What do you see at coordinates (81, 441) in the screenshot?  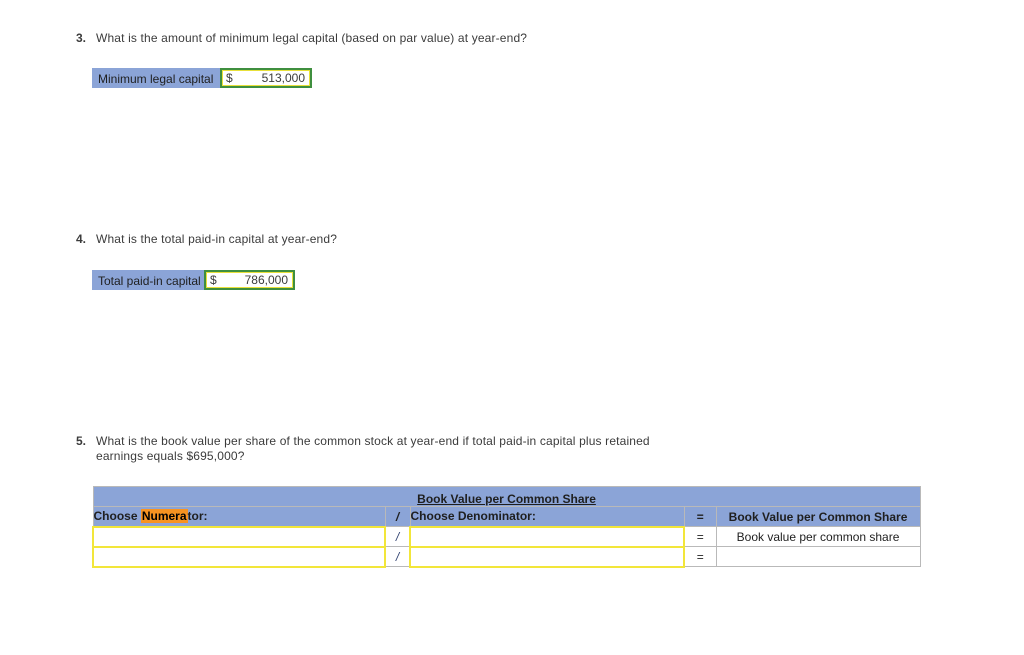 I see `question-5-number: 5.` at bounding box center [81, 441].